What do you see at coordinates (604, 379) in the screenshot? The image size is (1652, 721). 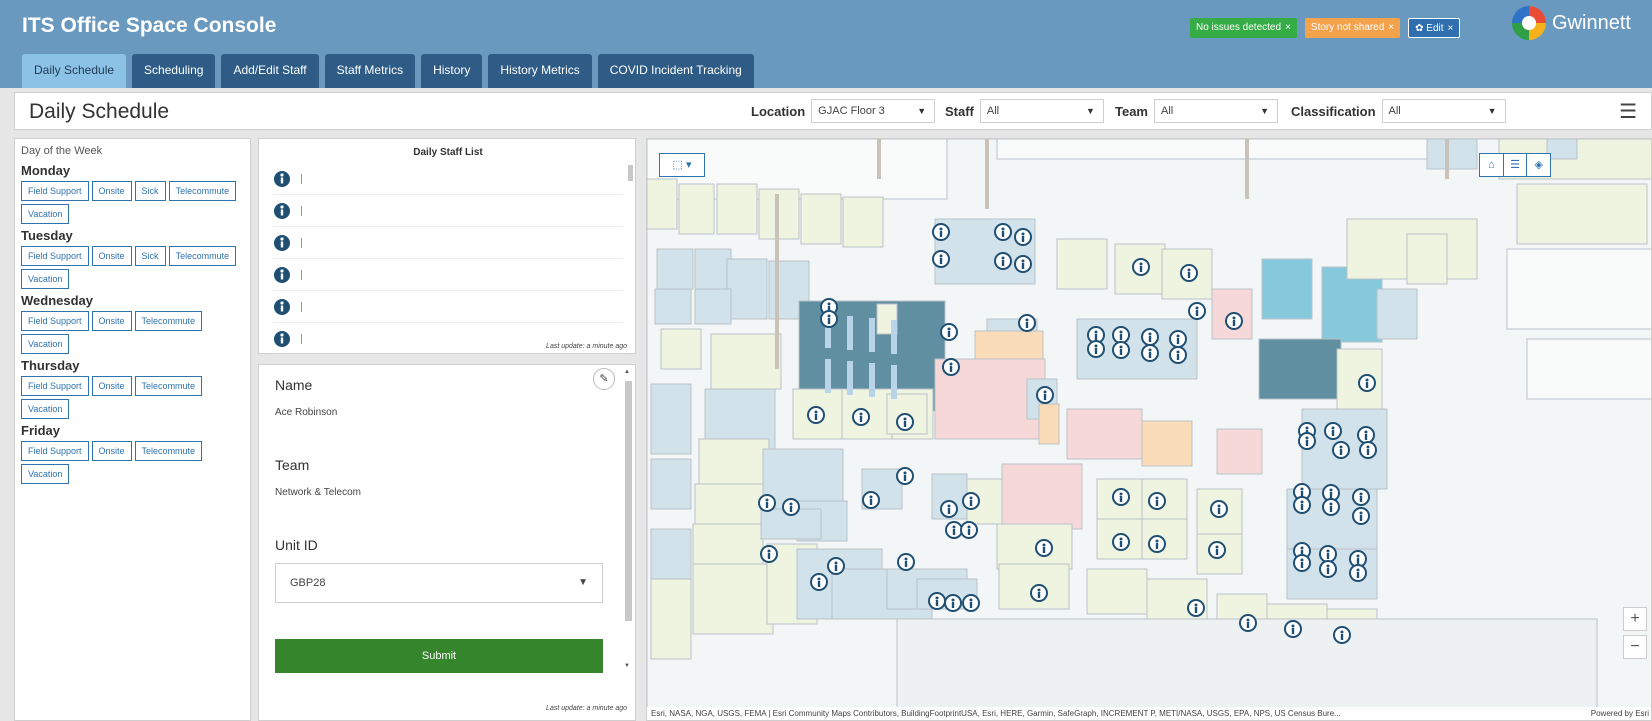 I see `pencil-icon: ✎` at bounding box center [604, 379].